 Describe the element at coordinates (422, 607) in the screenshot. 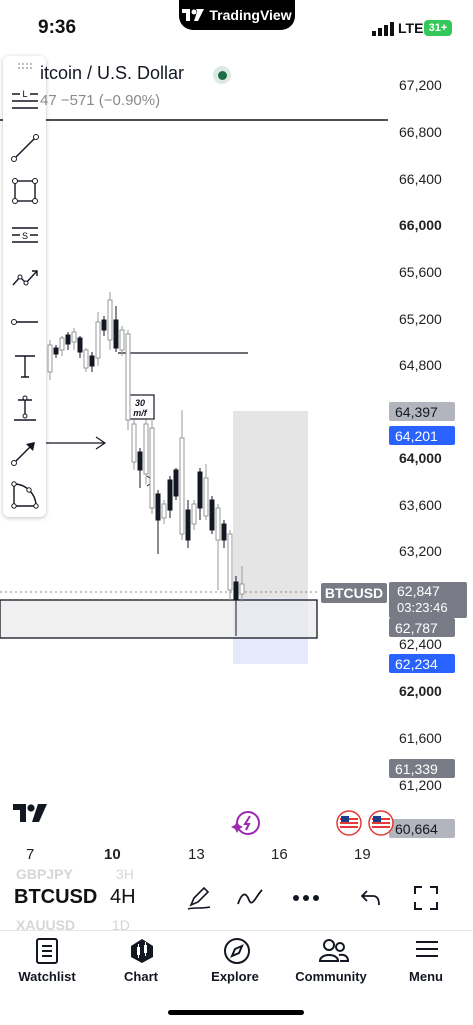

I see `bar-countdown: 03:23:46` at that location.